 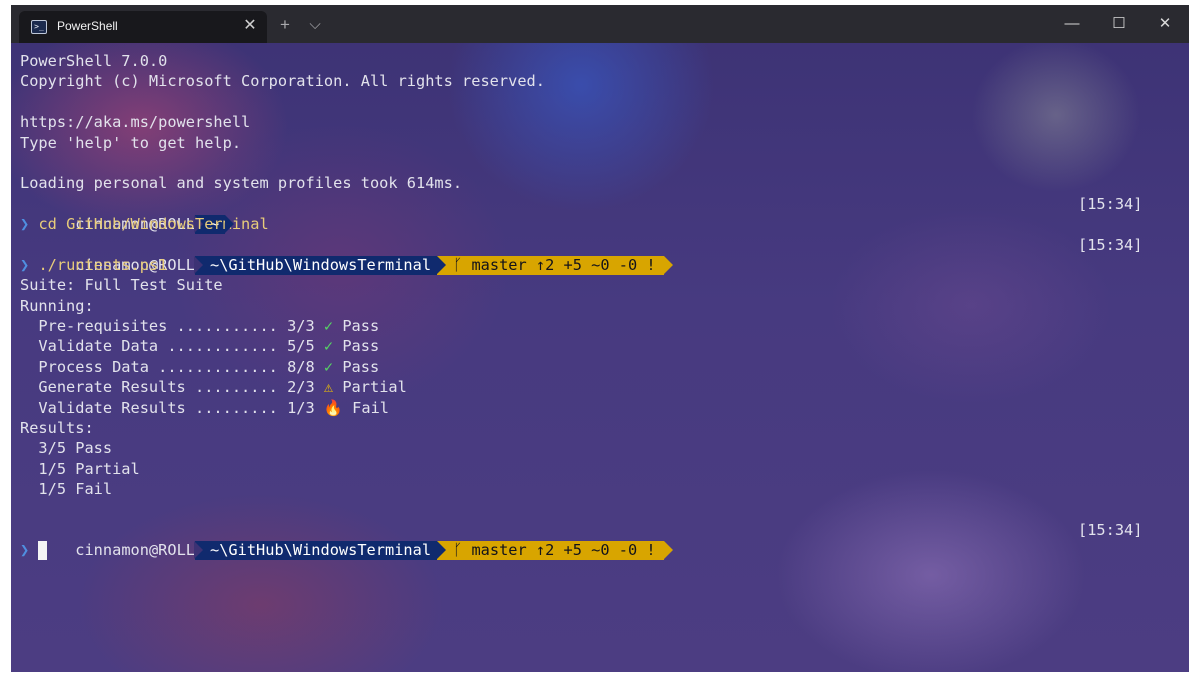 I want to click on test-name: Process Data ............. 8/8, so click(x=172, y=366).